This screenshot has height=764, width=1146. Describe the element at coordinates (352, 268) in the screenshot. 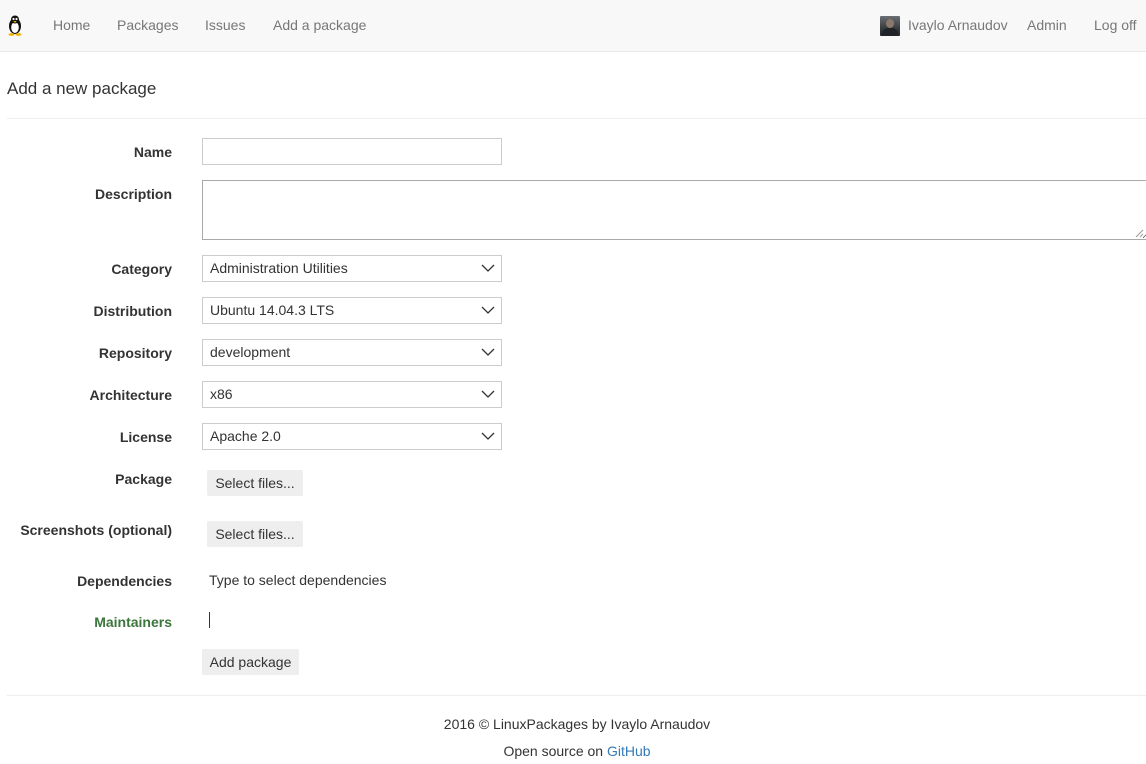

I see `category-select: Administration Utilities` at that location.